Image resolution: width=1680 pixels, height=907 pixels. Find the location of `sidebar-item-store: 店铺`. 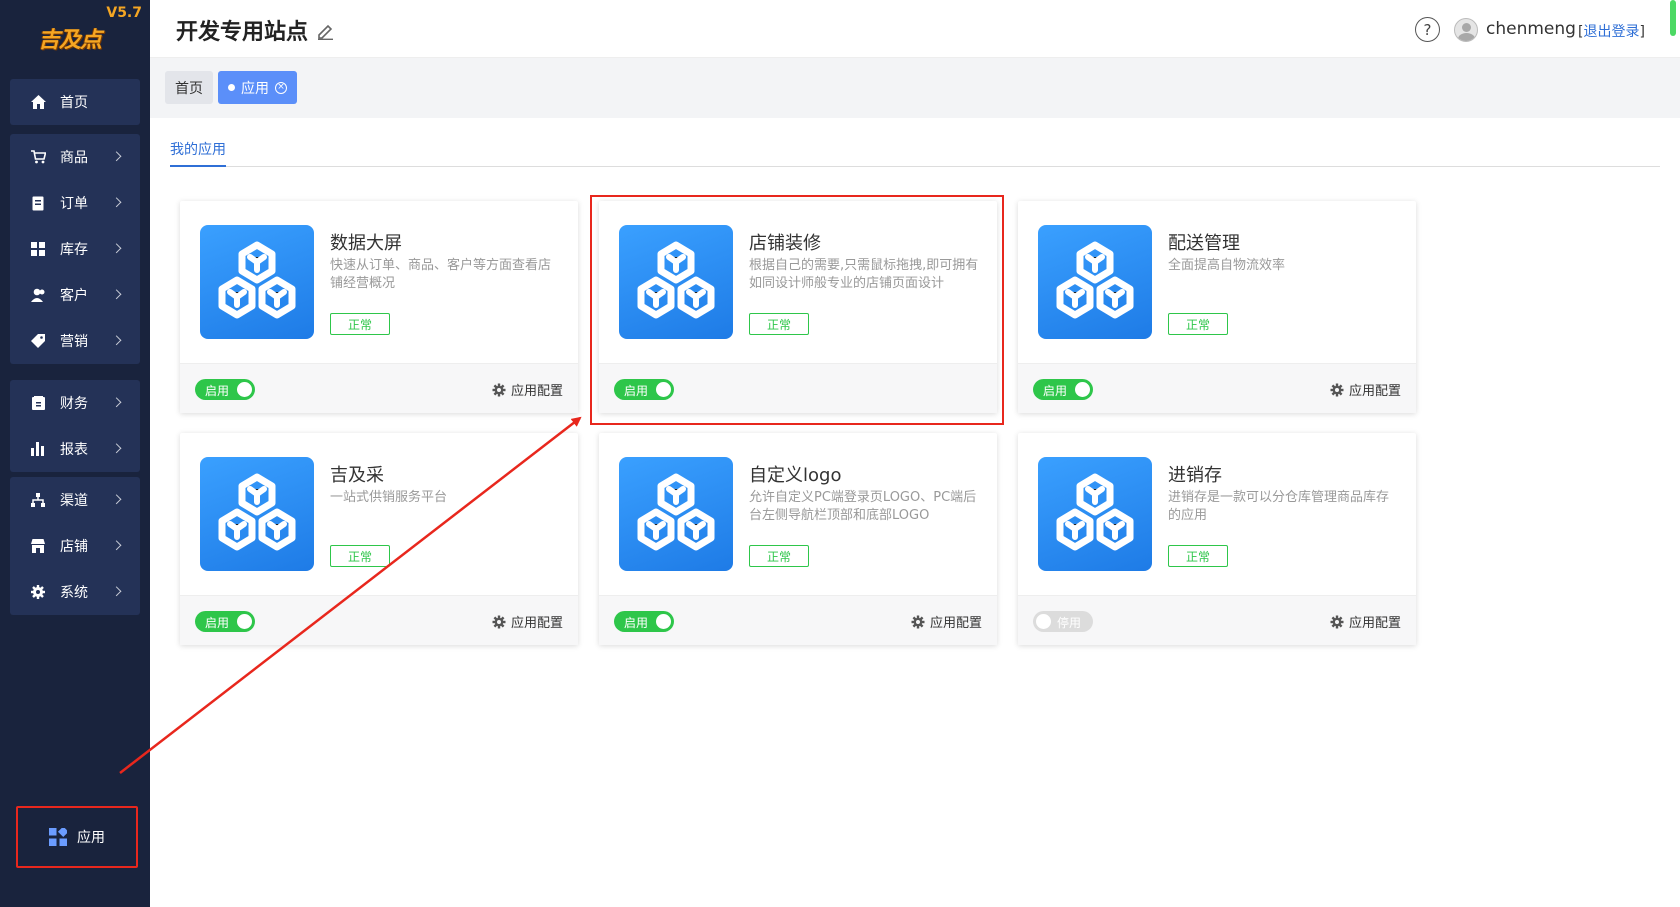

sidebar-item-store: 店铺 is located at coordinates (75, 546).